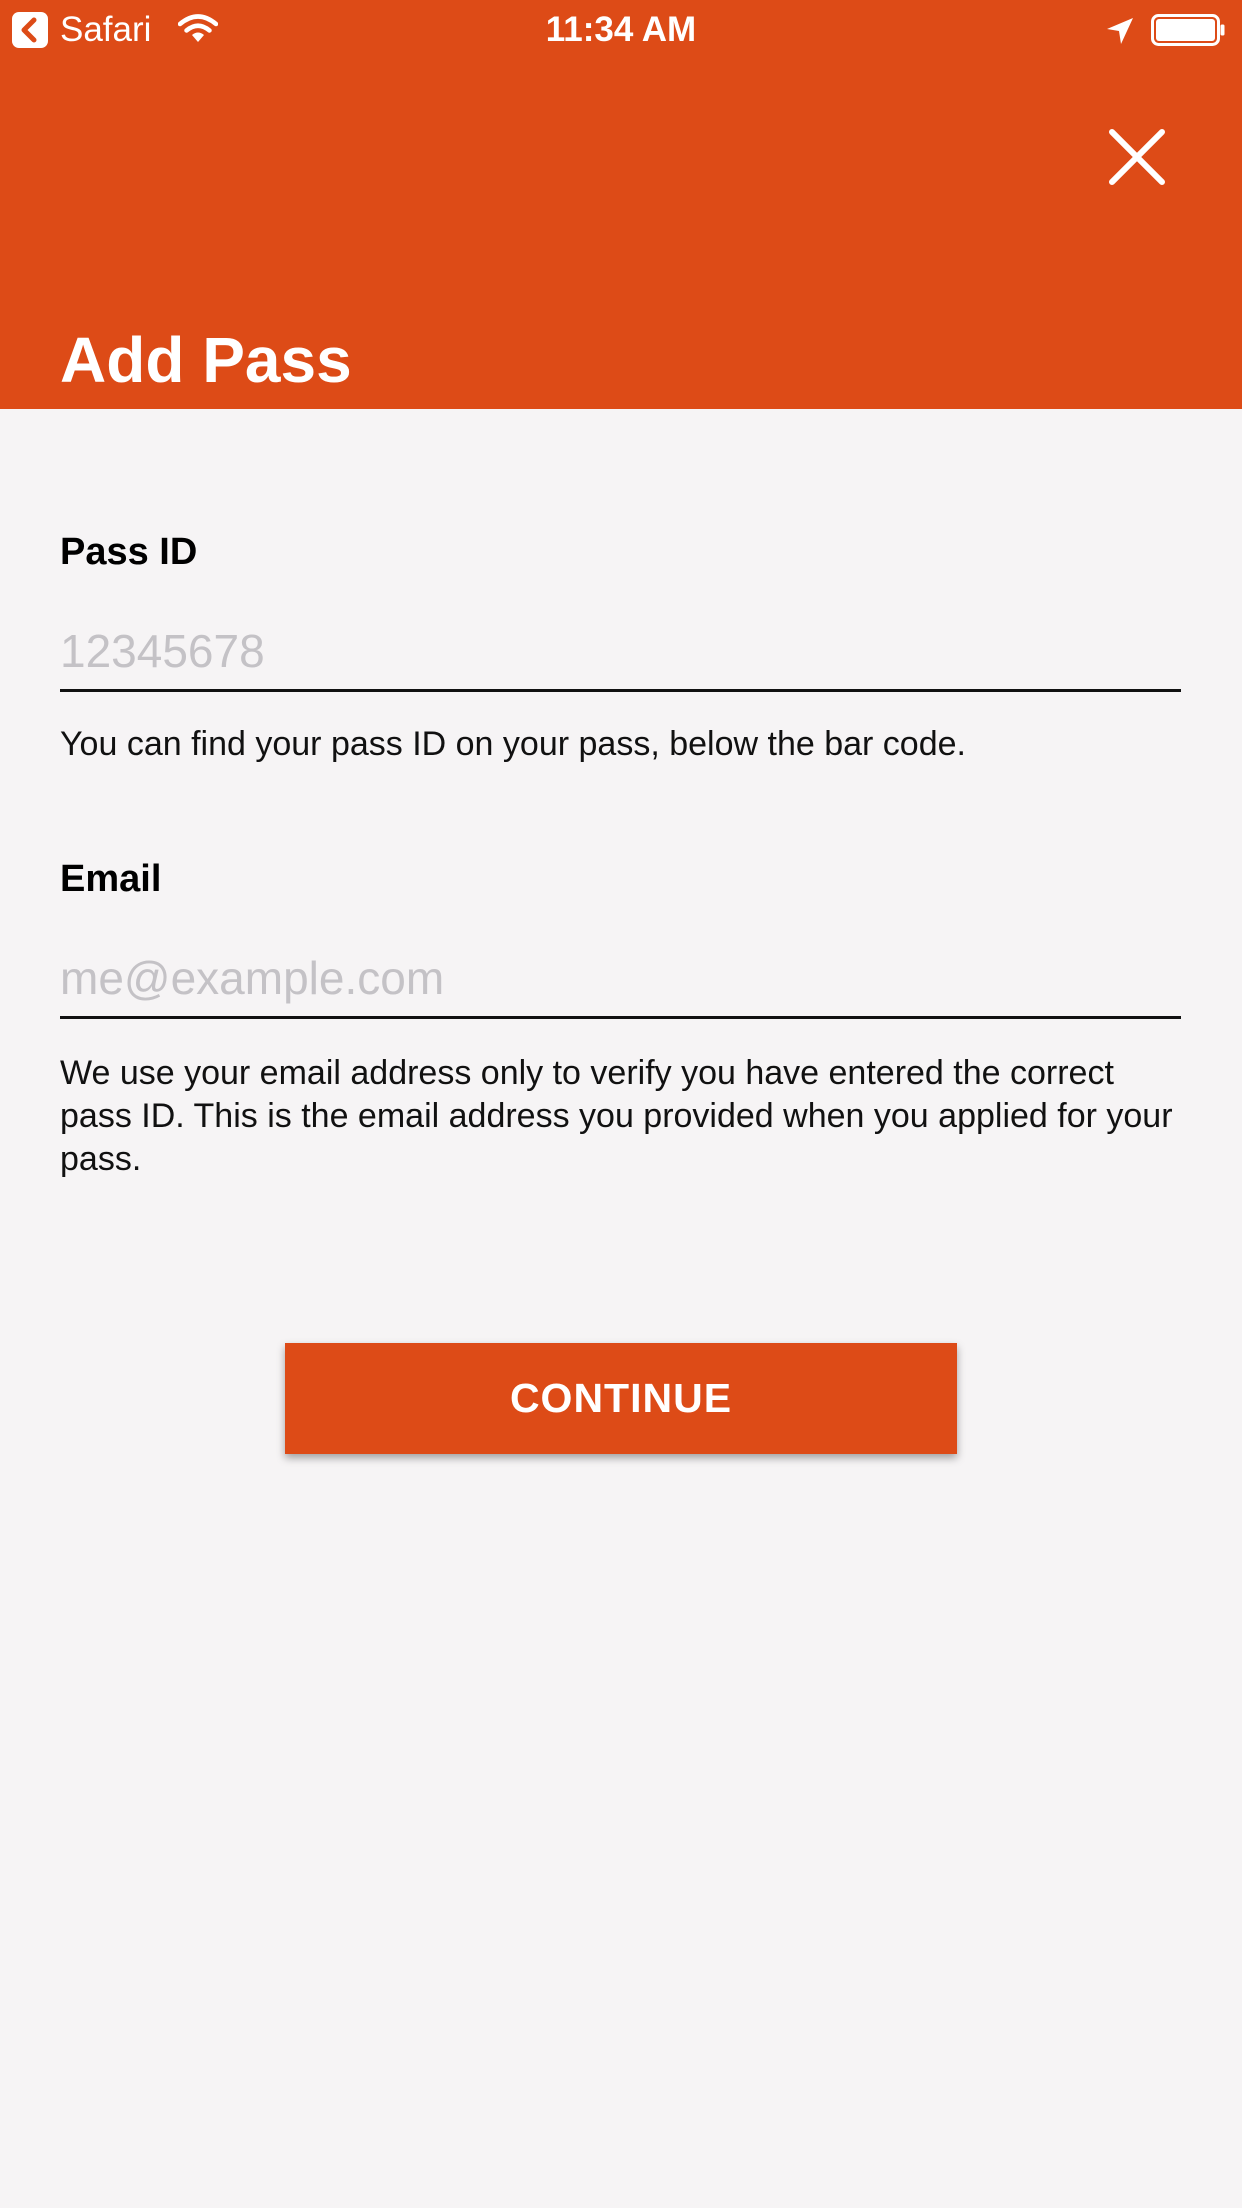  What do you see at coordinates (621, 1398) in the screenshot?
I see `continue-button: CONTINUE` at bounding box center [621, 1398].